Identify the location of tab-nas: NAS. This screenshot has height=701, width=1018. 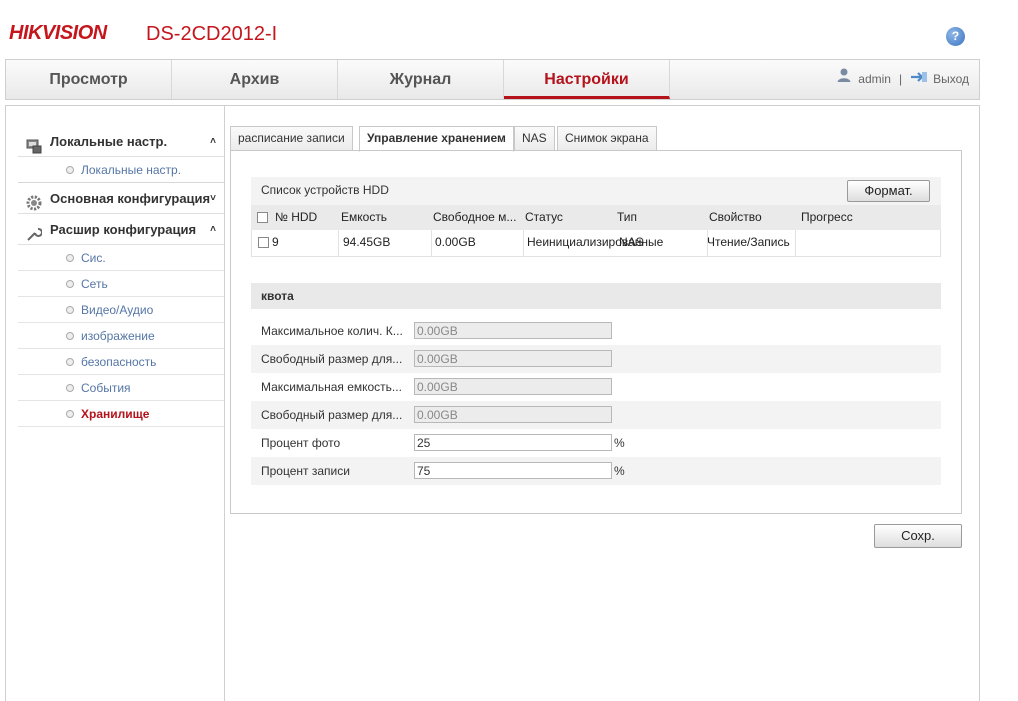
(534, 138).